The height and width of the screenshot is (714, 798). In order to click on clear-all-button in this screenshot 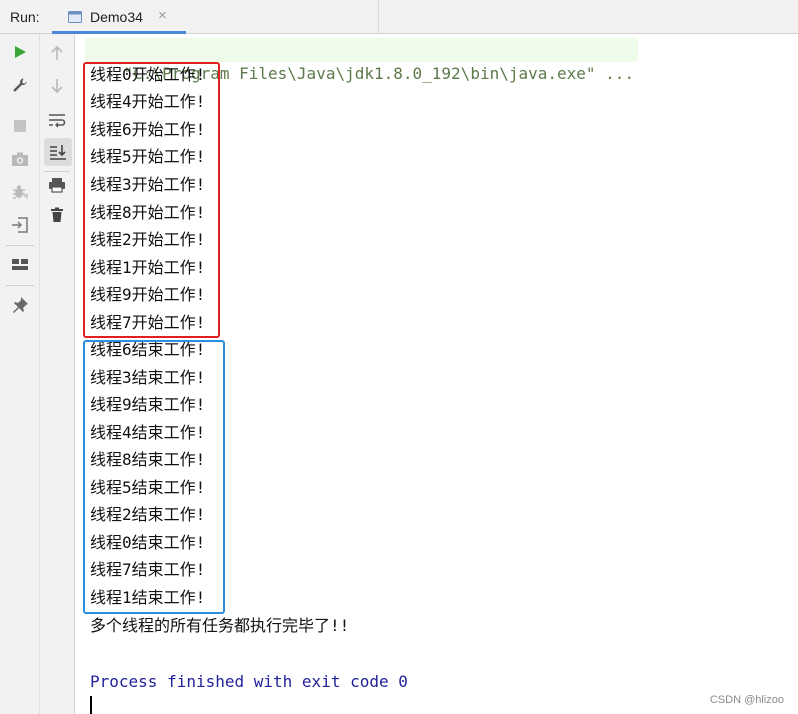, I will do `click(57, 215)`.